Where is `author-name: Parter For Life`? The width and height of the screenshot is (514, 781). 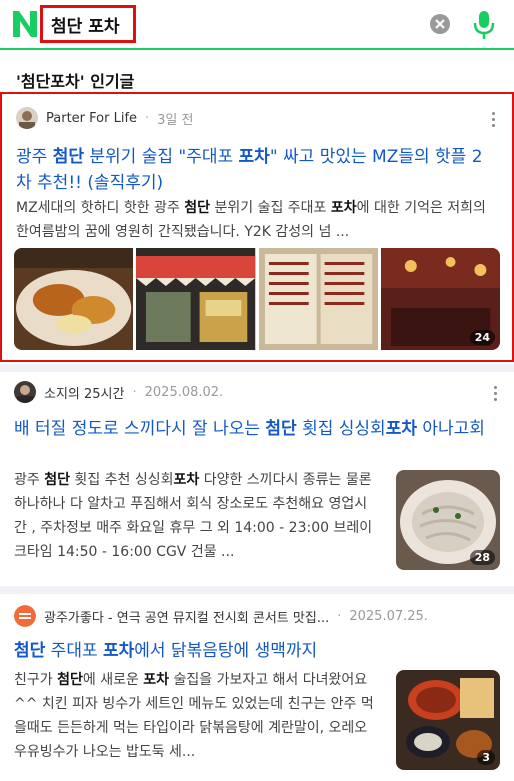
author-name: Parter For Life is located at coordinates (91, 118).